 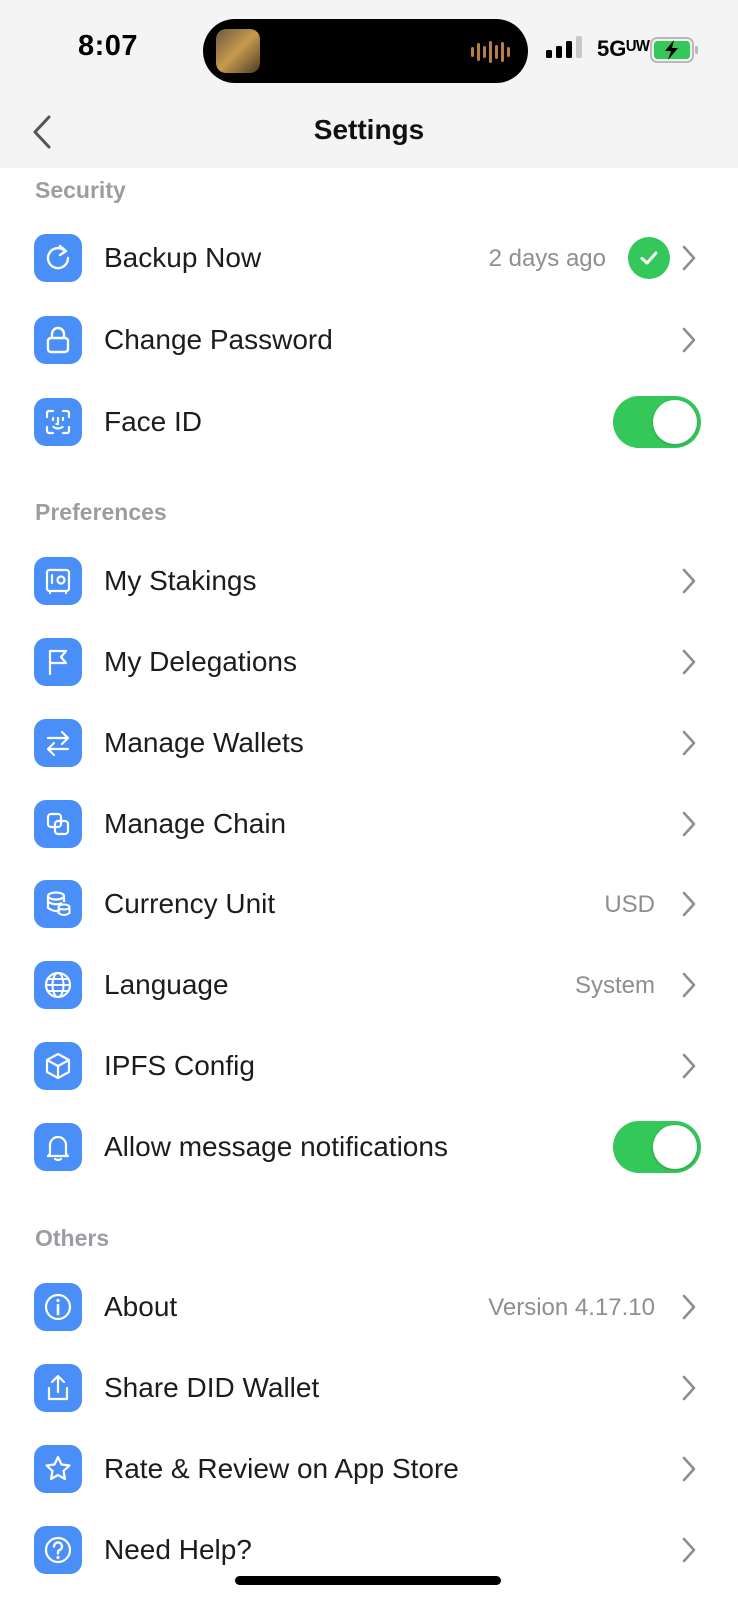 I want to click on globe-icon, so click(x=58, y=985).